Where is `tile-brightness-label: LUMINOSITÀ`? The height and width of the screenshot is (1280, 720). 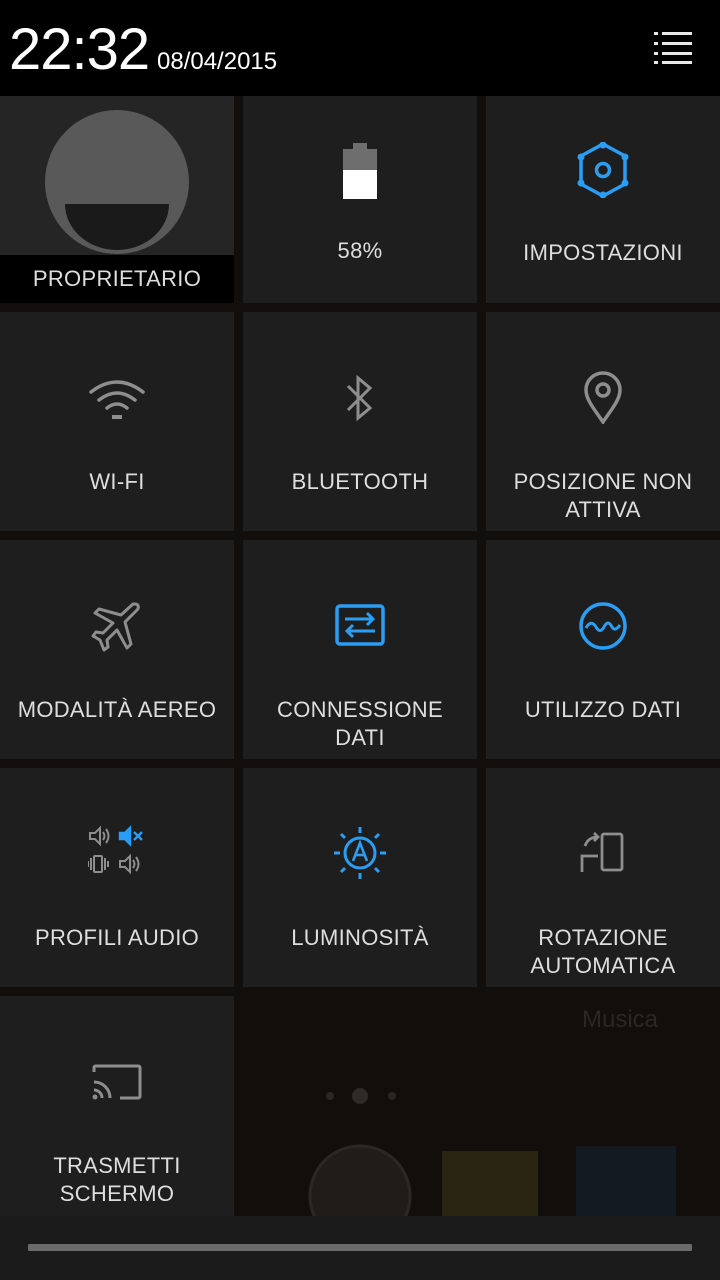 tile-brightness-label: LUMINOSITÀ is located at coordinates (360, 937).